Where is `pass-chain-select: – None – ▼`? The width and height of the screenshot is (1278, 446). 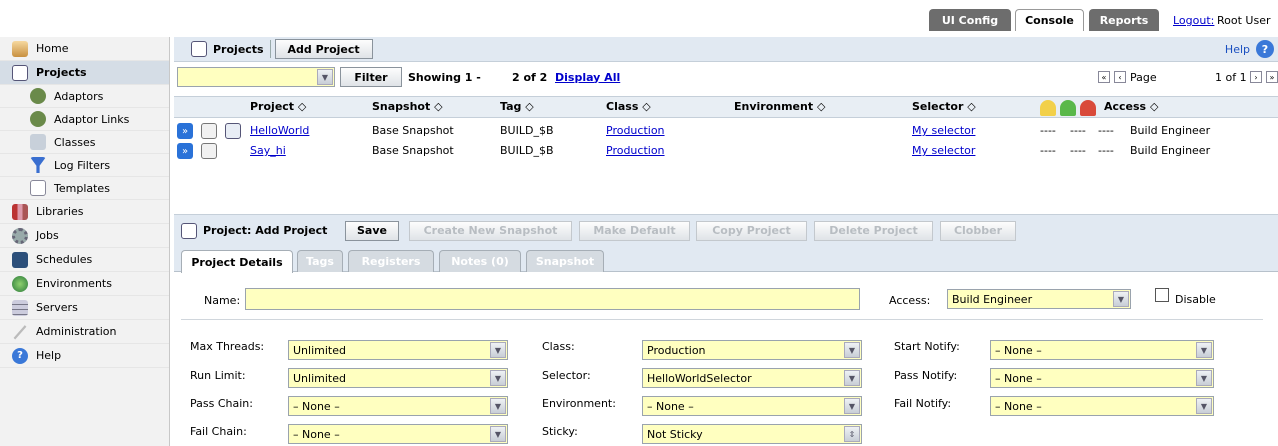 pass-chain-select: – None – ▼ is located at coordinates (398, 406).